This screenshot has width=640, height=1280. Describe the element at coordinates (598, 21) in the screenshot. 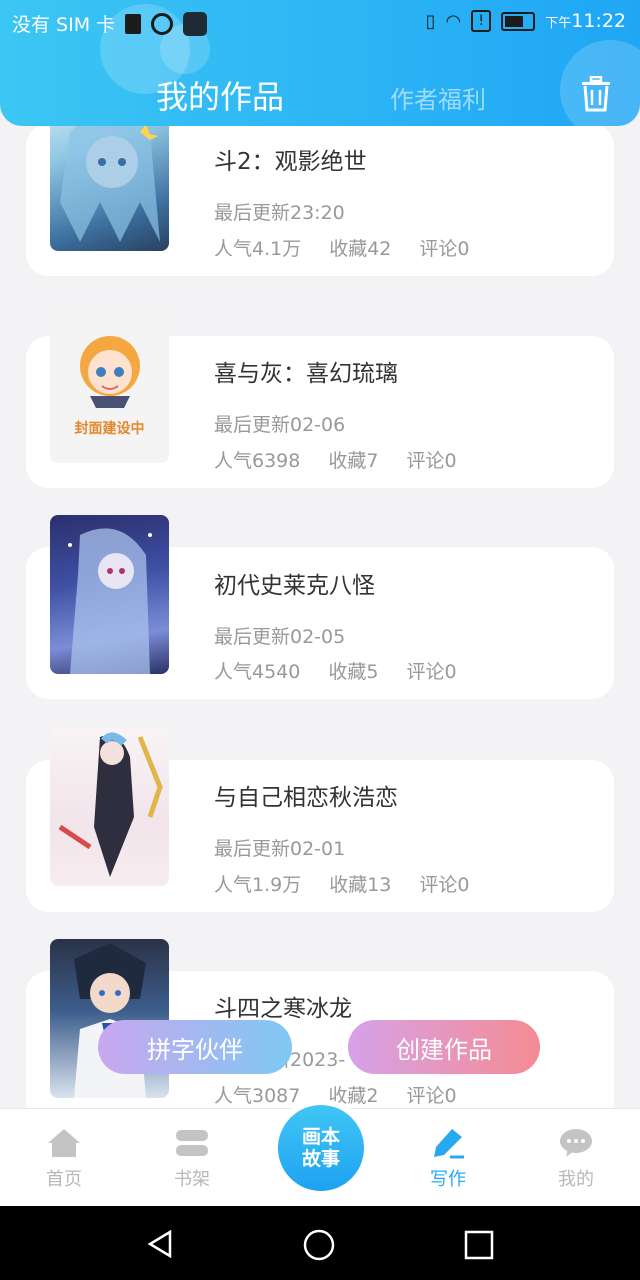

I see `clock: 11:22` at that location.